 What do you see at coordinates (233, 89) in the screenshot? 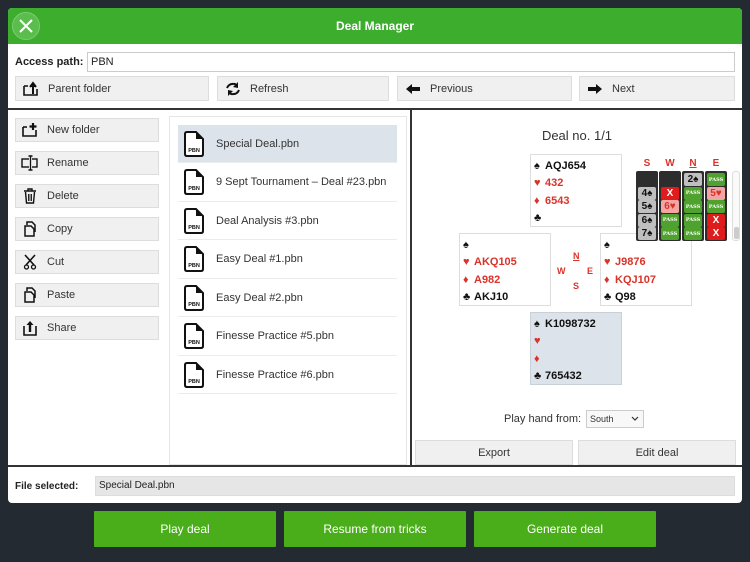
I see `refresh-icon` at bounding box center [233, 89].